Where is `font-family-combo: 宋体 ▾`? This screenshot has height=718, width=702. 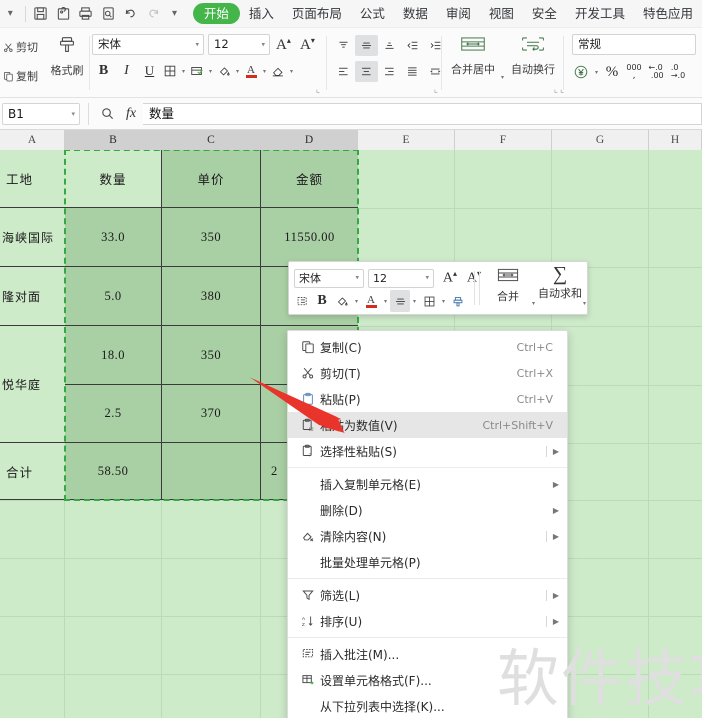 font-family-combo: 宋体 ▾ is located at coordinates (148, 44).